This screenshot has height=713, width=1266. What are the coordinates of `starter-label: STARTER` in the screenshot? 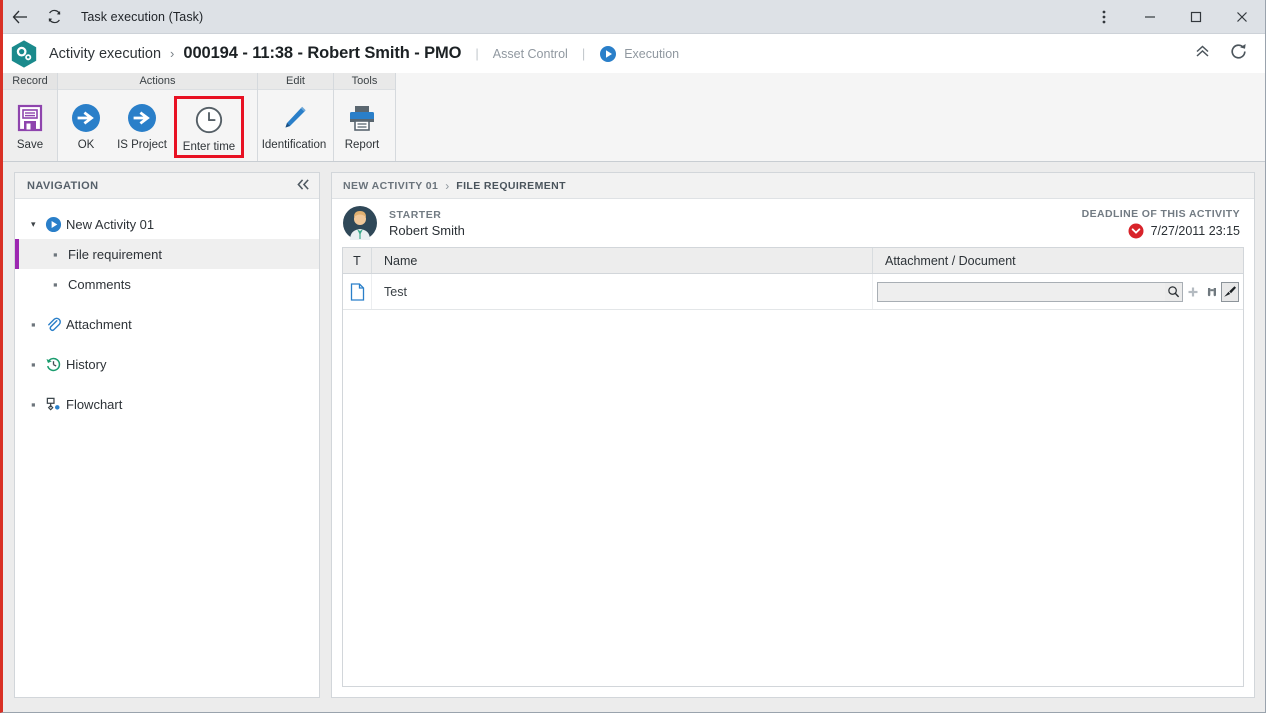 It's located at (415, 214).